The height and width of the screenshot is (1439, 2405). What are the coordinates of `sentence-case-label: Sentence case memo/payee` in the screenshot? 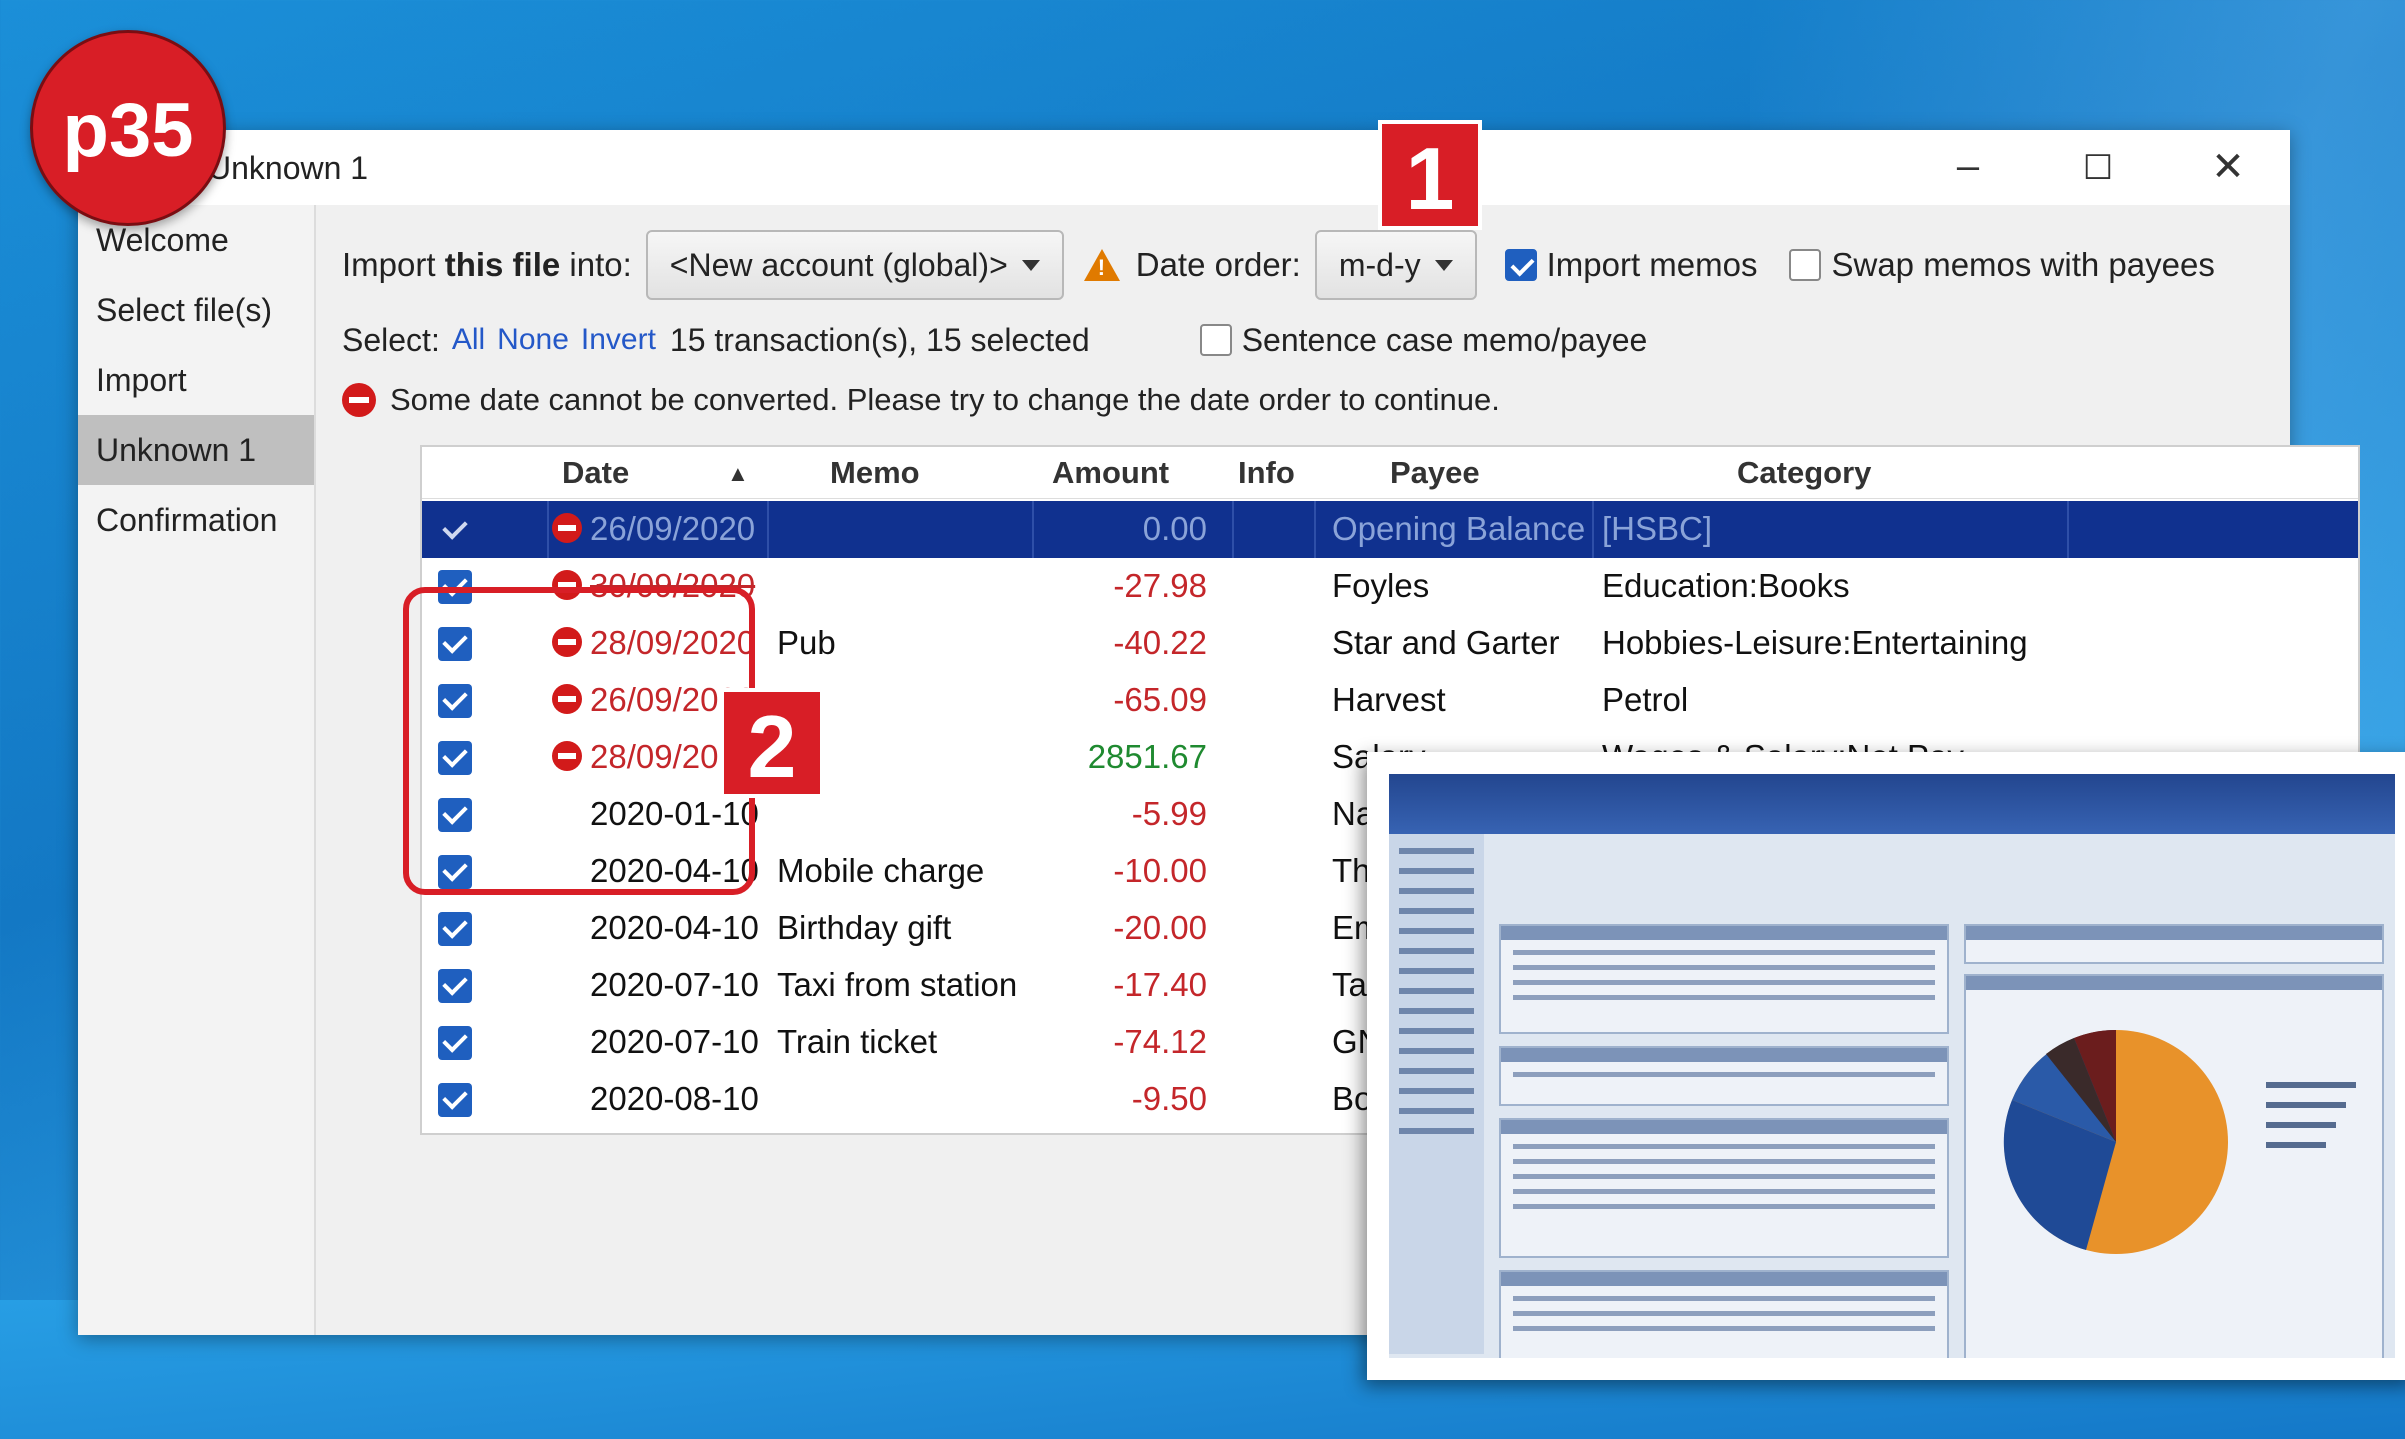 It's located at (1444, 339).